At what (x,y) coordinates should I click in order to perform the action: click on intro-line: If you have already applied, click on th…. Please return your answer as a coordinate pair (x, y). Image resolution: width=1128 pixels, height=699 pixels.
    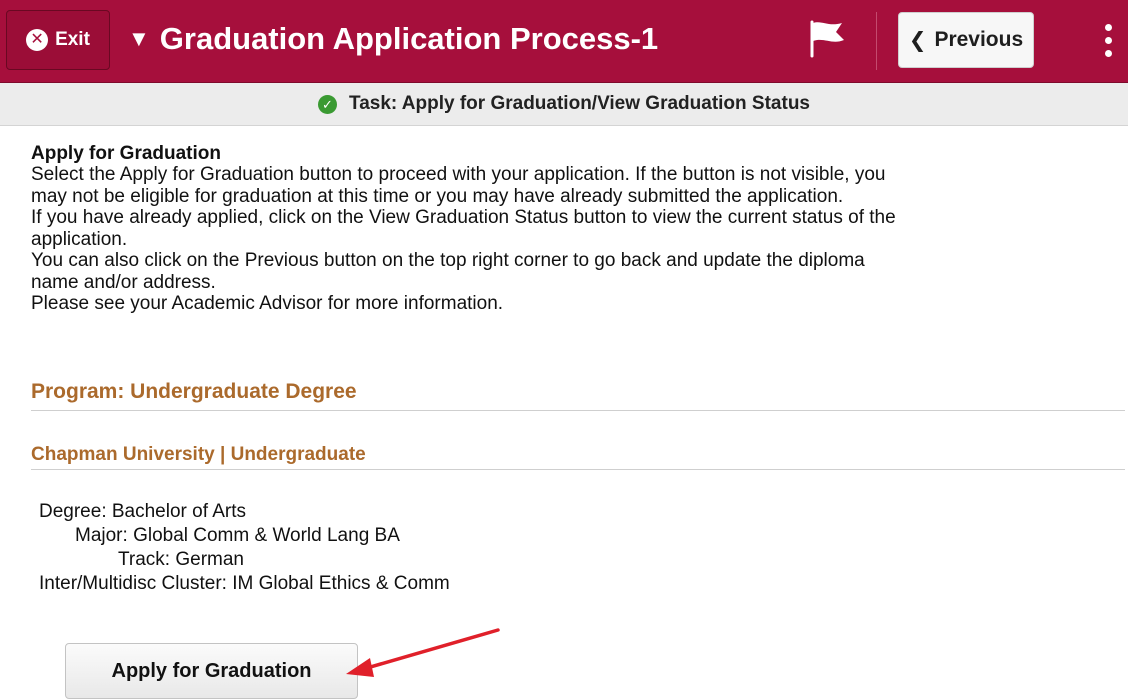
    Looking at the image, I should click on (463, 217).